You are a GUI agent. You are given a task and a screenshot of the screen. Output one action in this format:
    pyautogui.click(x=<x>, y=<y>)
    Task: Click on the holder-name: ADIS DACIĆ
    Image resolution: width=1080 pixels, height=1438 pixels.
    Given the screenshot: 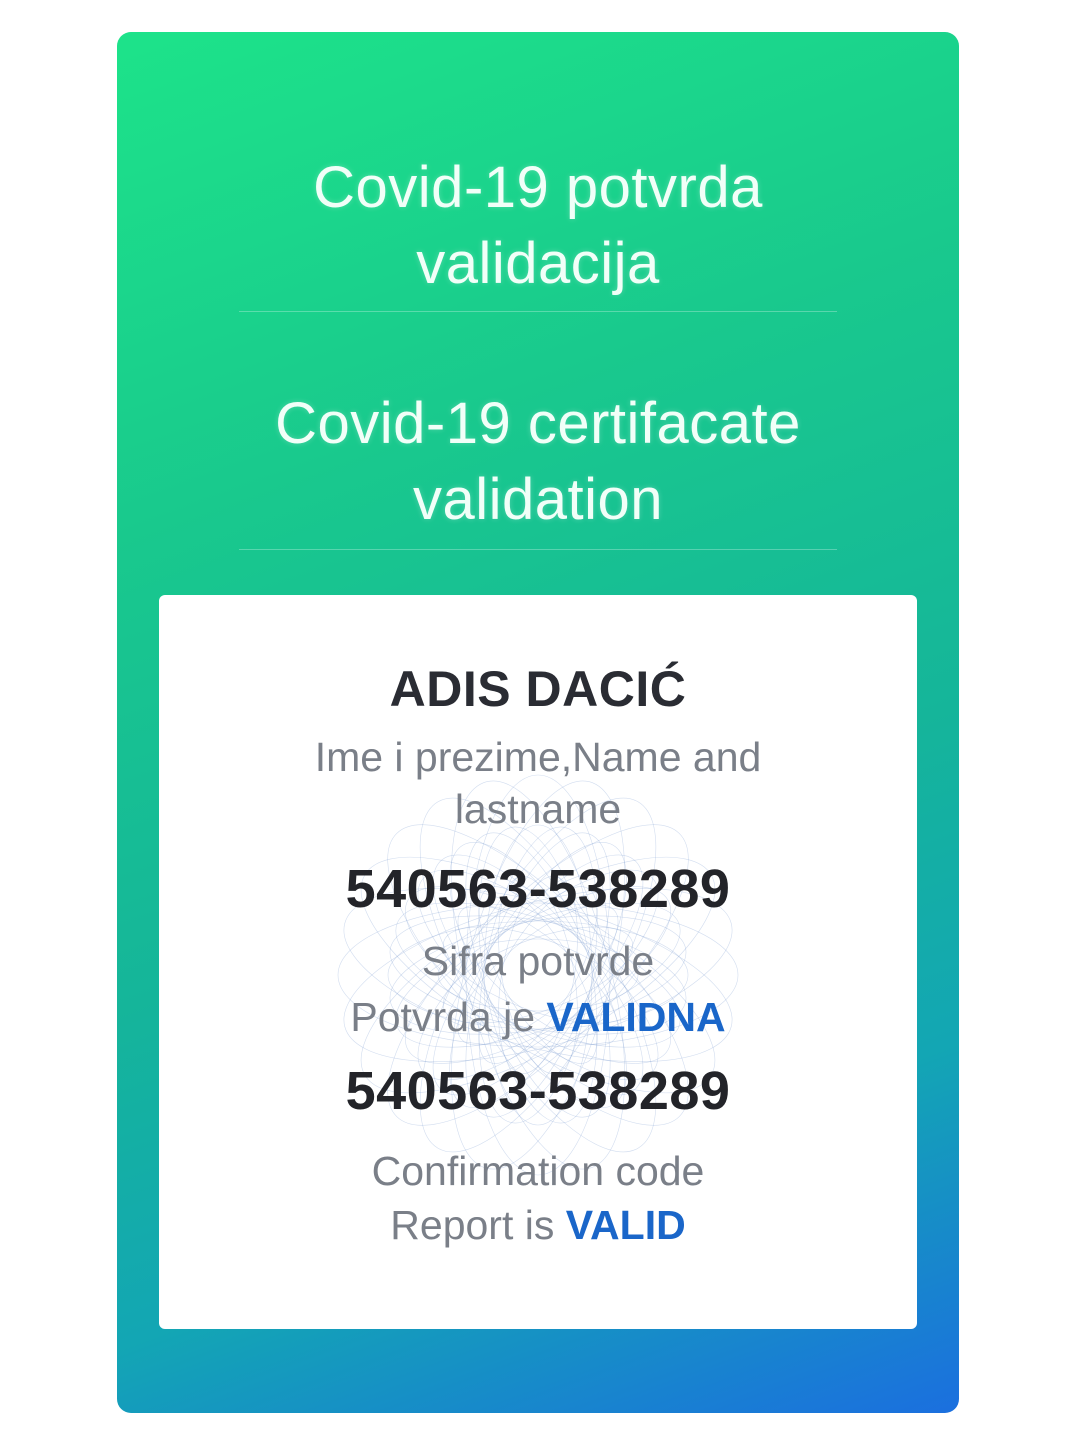 What is the action you would take?
    pyautogui.click(x=538, y=689)
    